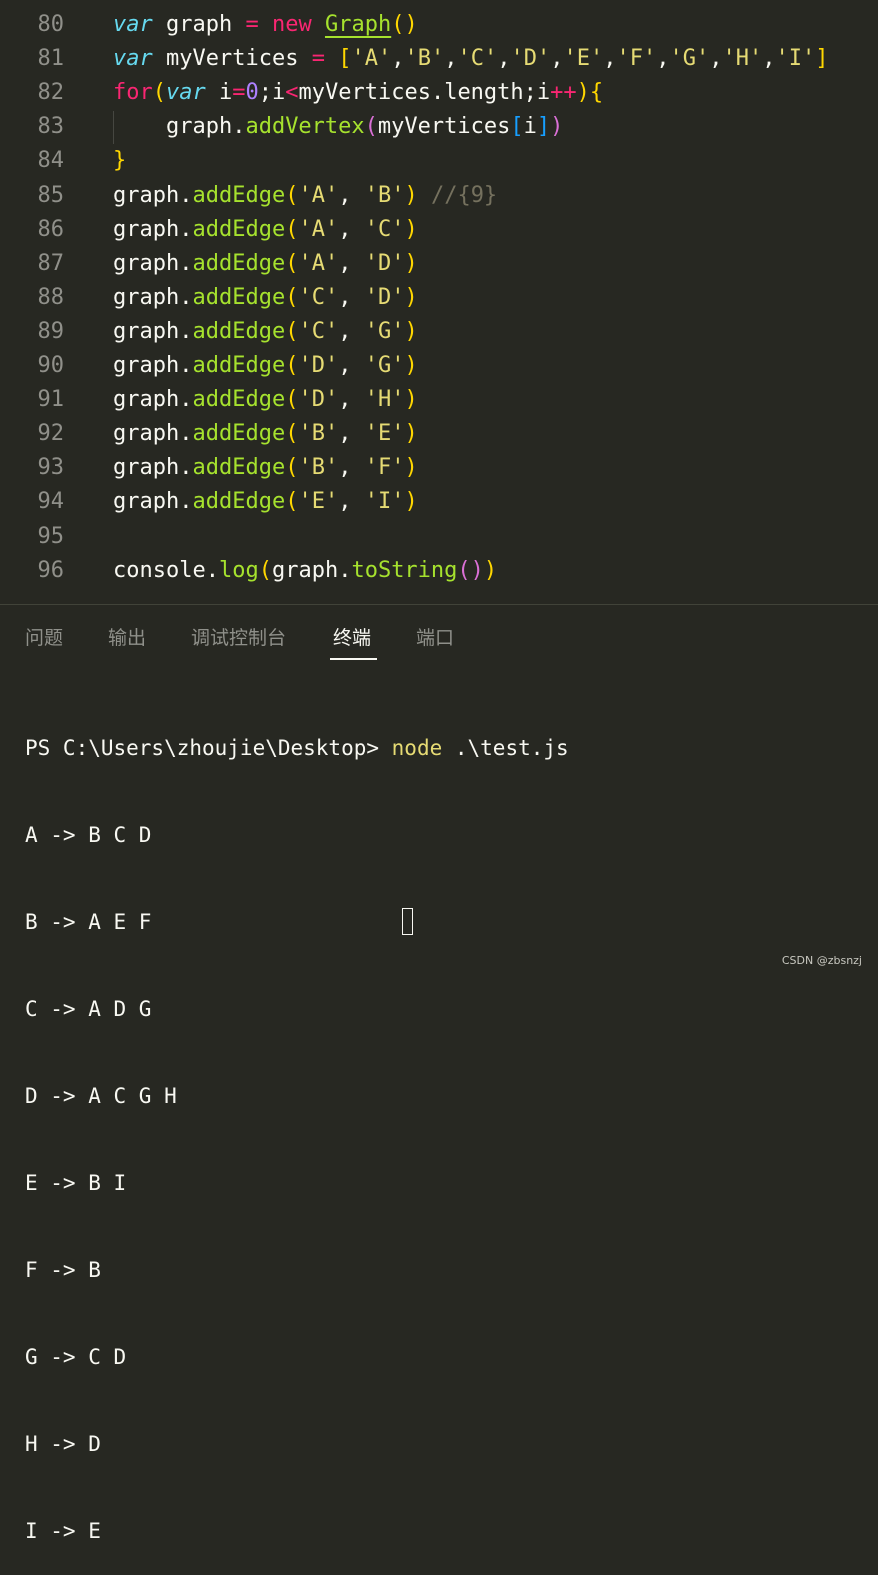 This screenshot has height=1575, width=878. Describe the element at coordinates (439, 93) in the screenshot. I see `code-line: 82 for(var i=0;i<myVertices.length;i++){` at that location.